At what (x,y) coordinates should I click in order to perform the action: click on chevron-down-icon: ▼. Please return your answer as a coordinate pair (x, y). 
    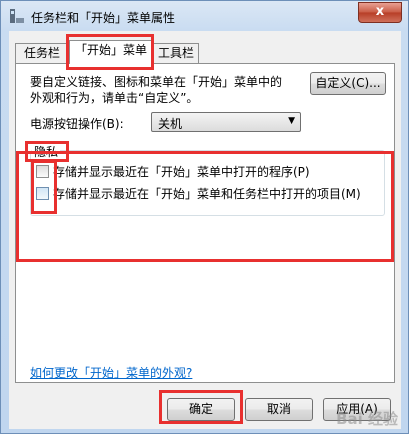
    Looking at the image, I should click on (291, 121).